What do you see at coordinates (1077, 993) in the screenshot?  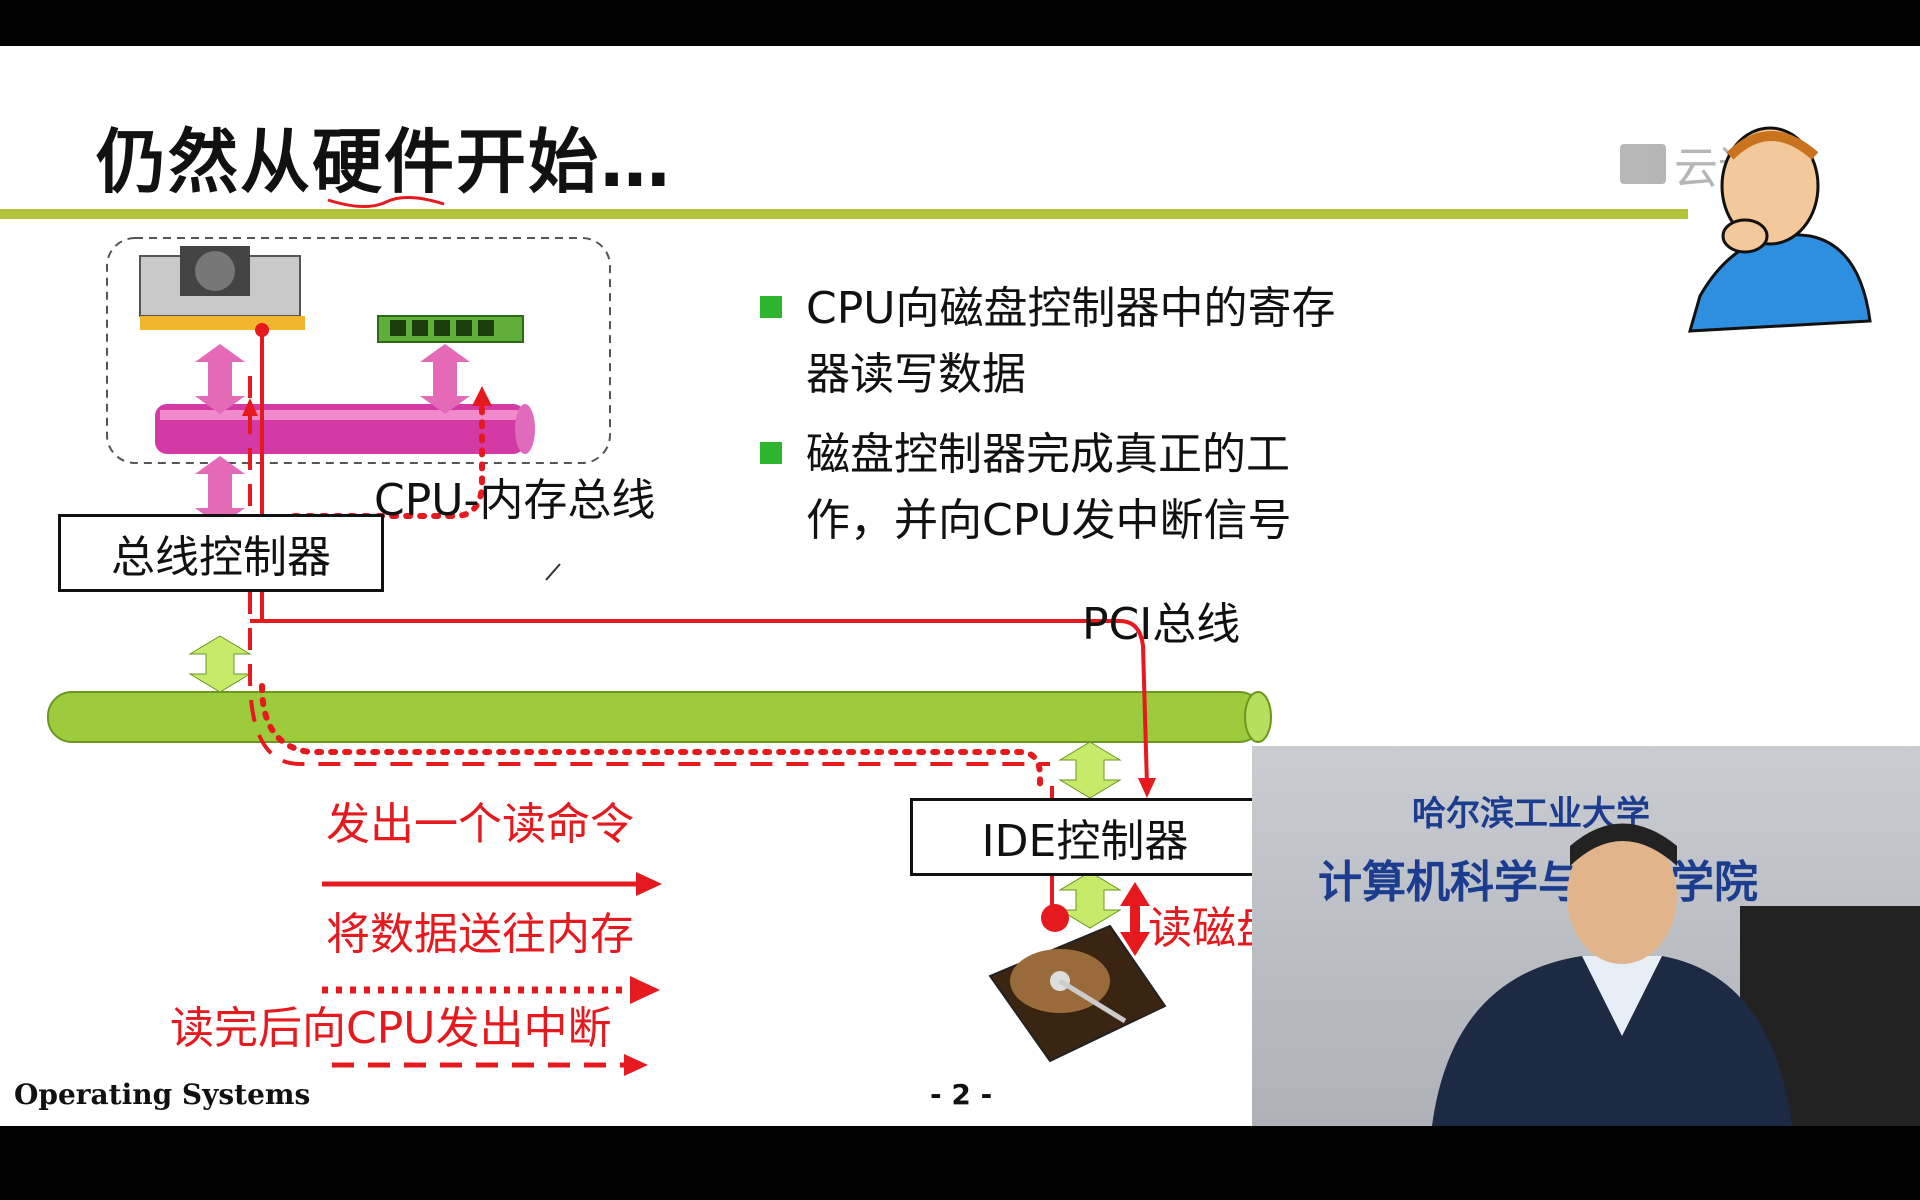 I see `hard-disk-icon` at bounding box center [1077, 993].